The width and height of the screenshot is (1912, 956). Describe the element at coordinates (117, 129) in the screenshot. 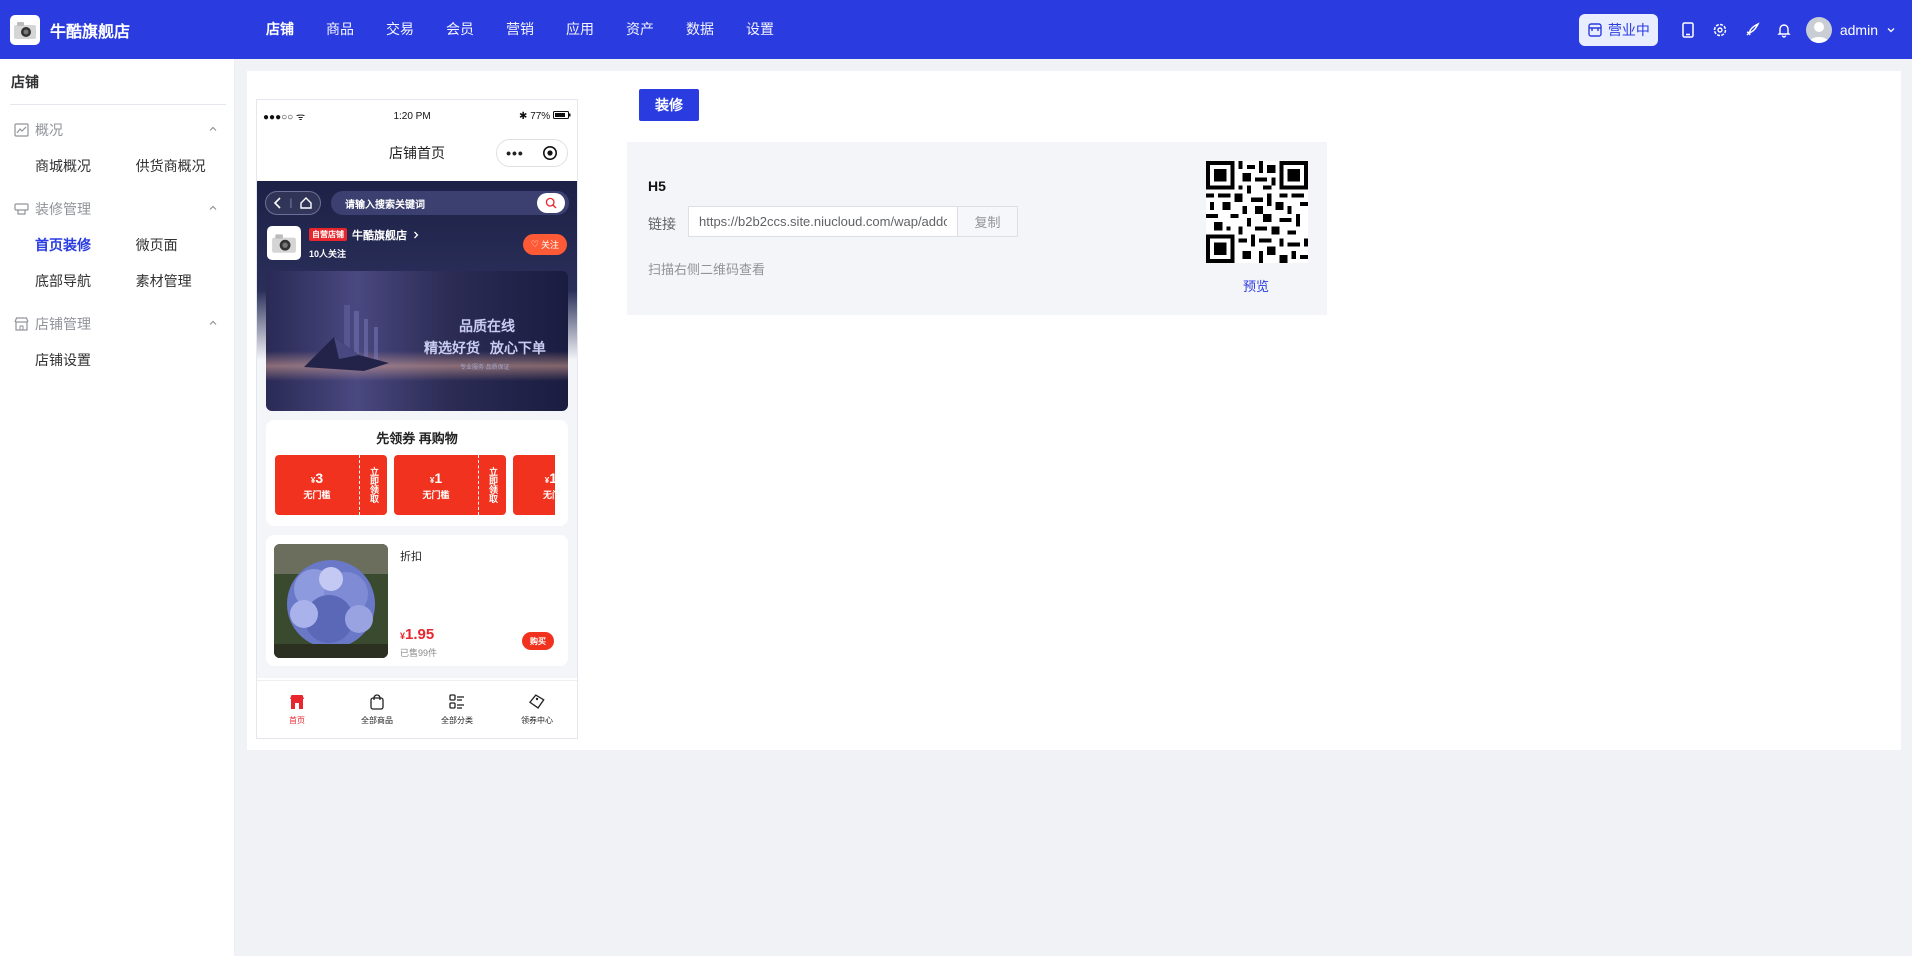

I see `sidebar-group-overview: 概况` at that location.